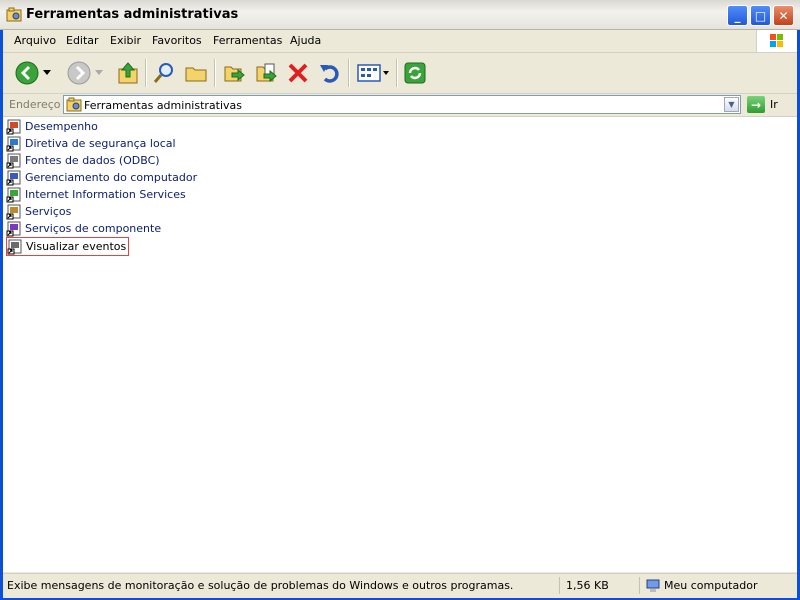 This screenshot has width=800, height=600. Describe the element at coordinates (105, 194) in the screenshot. I see `file-item-label: Internet Information Services` at that location.